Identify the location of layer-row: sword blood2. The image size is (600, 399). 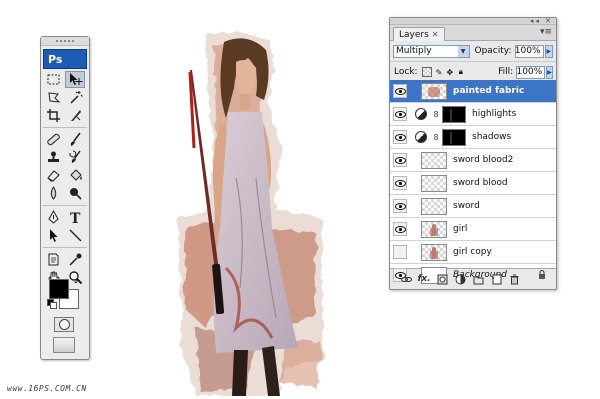
(473, 160).